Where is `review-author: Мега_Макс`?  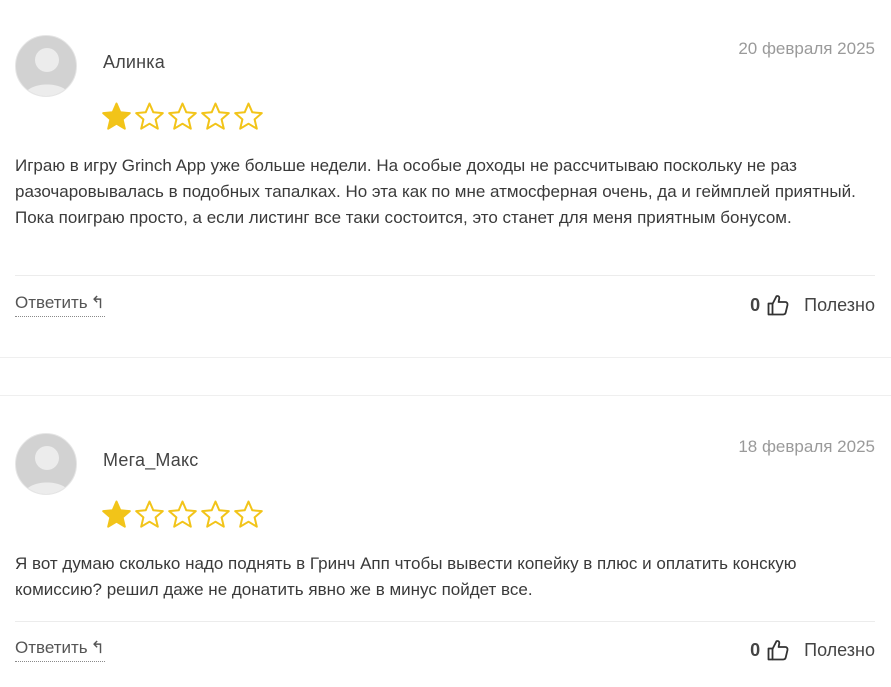
review-author: Мега_Макс is located at coordinates (151, 460).